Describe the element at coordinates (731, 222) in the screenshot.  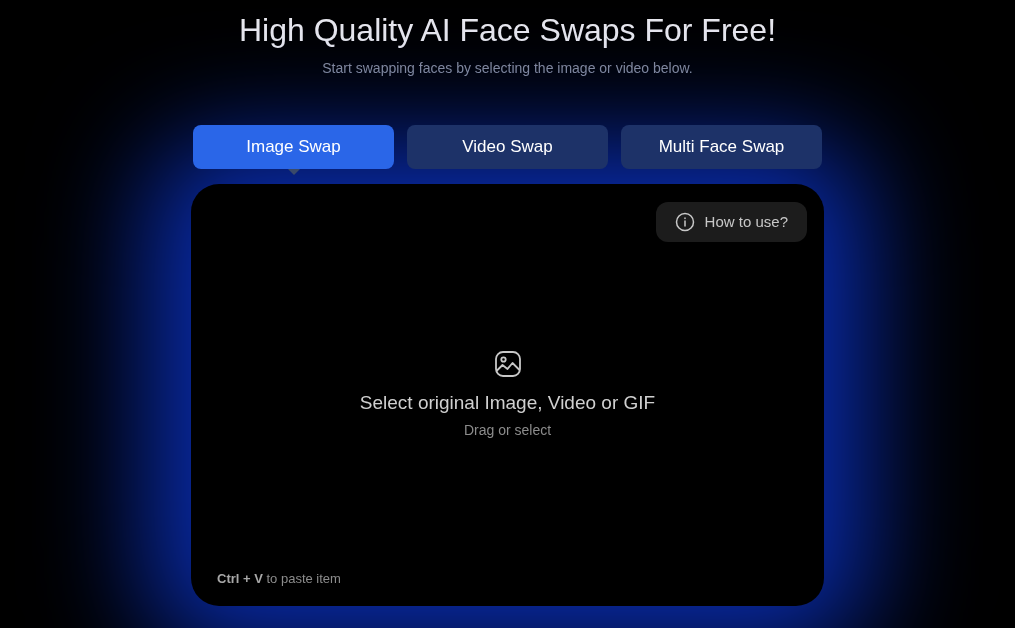
I see `how-to-use-button: How to use?` at that location.